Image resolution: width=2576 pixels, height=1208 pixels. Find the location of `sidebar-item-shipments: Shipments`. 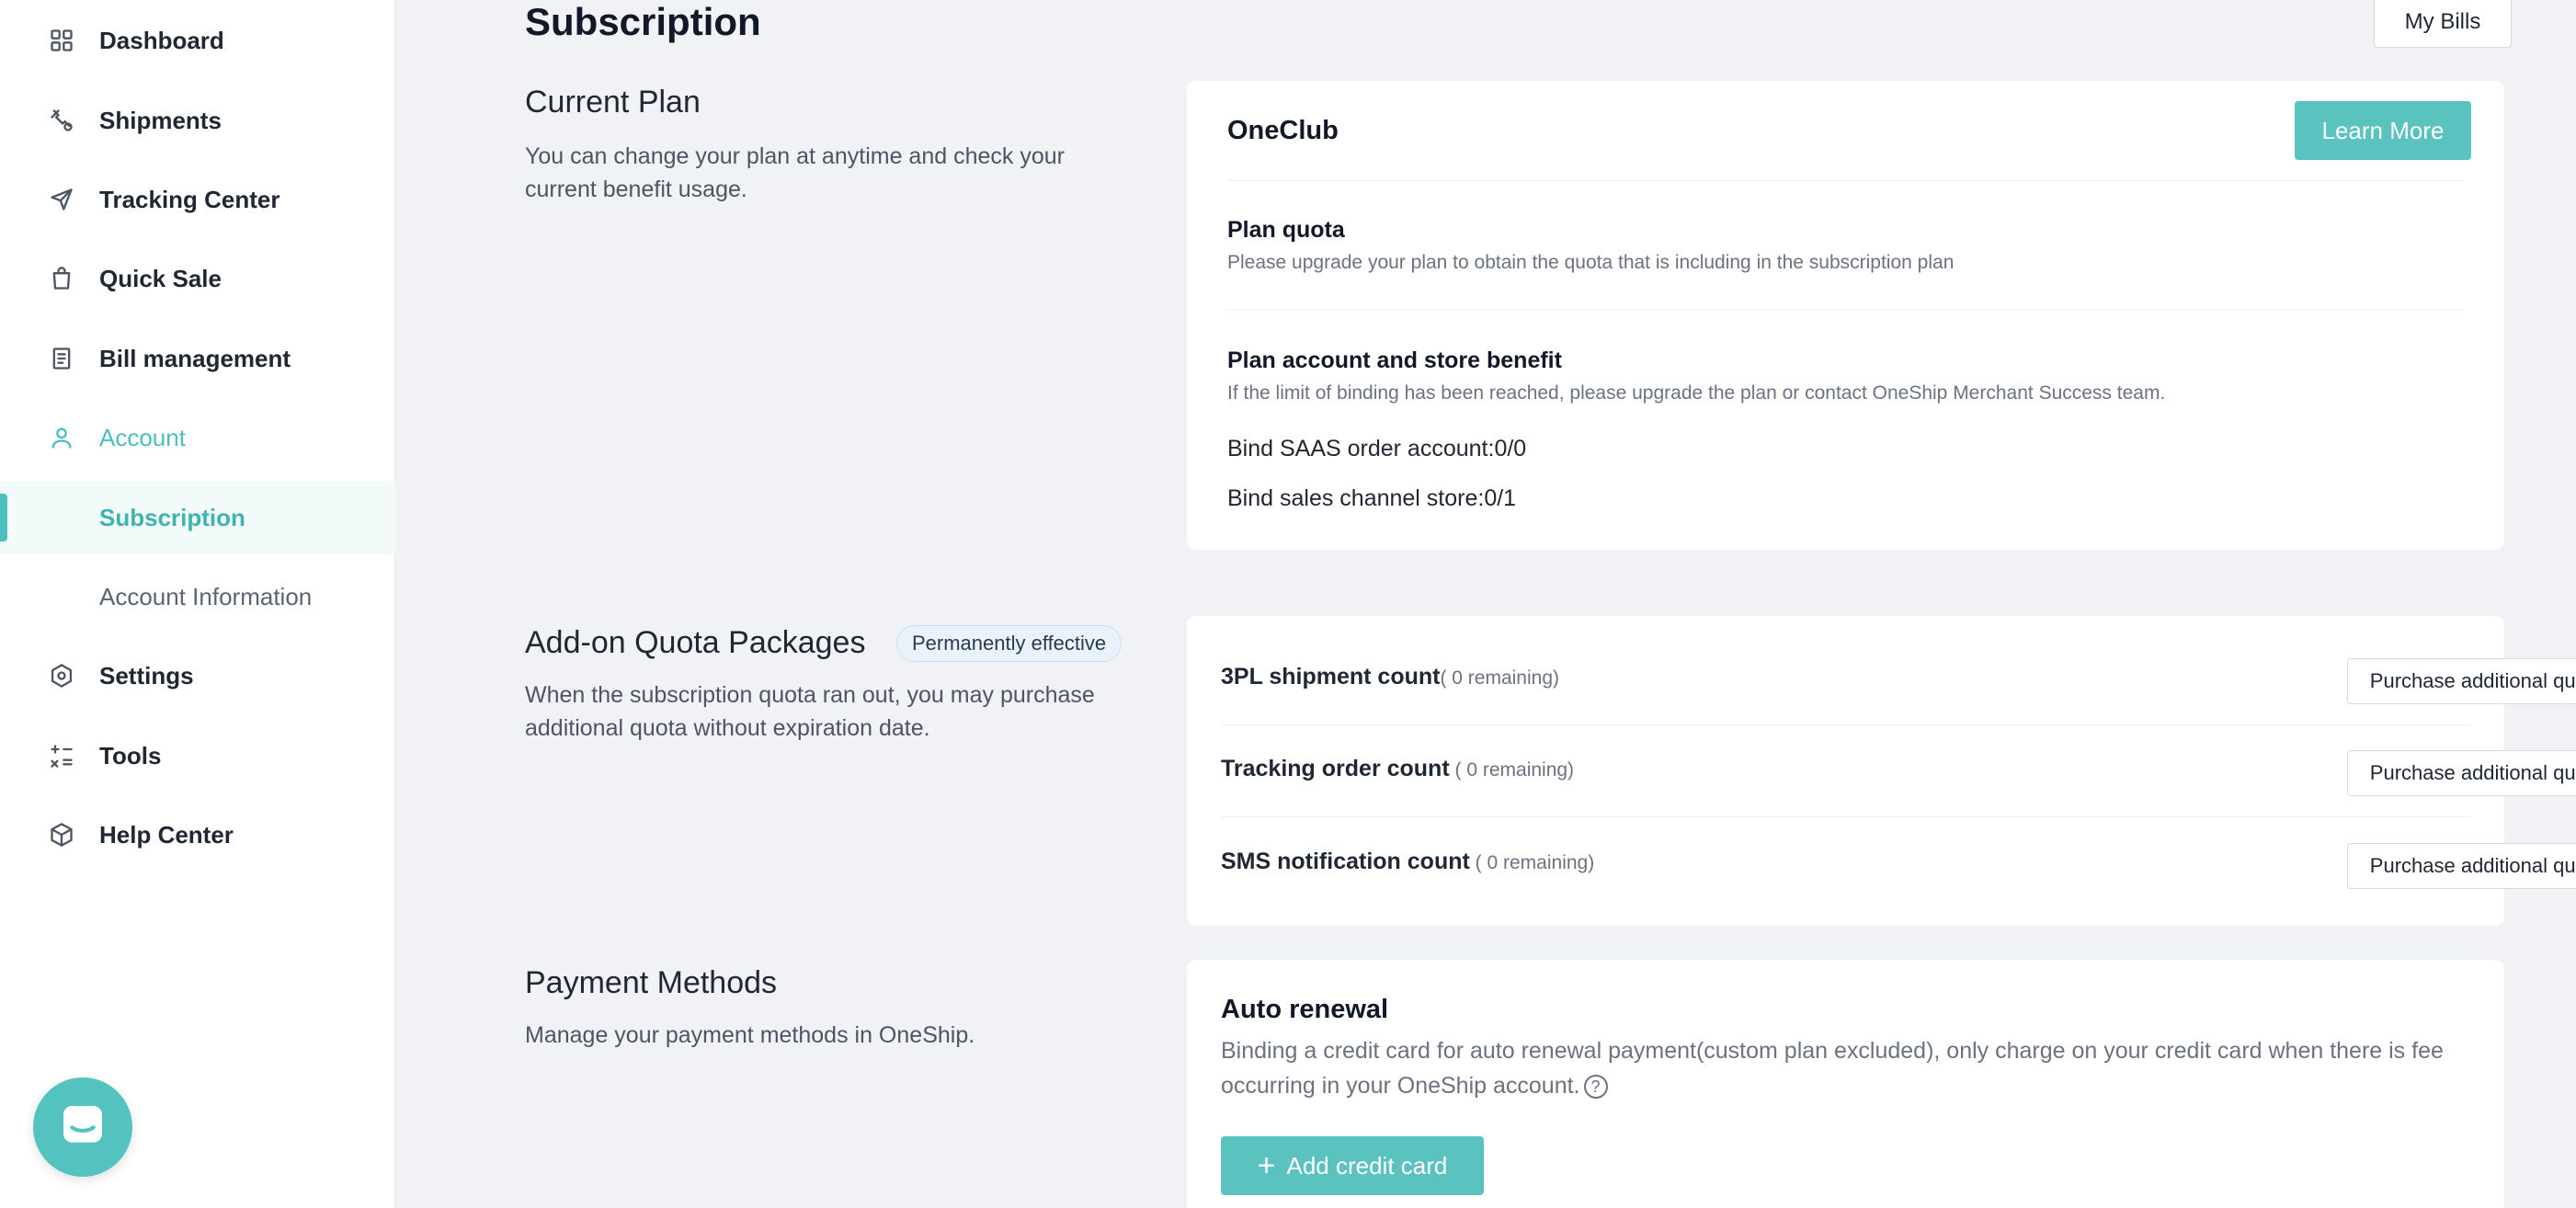

sidebar-item-shipments: Shipments is located at coordinates (197, 120).